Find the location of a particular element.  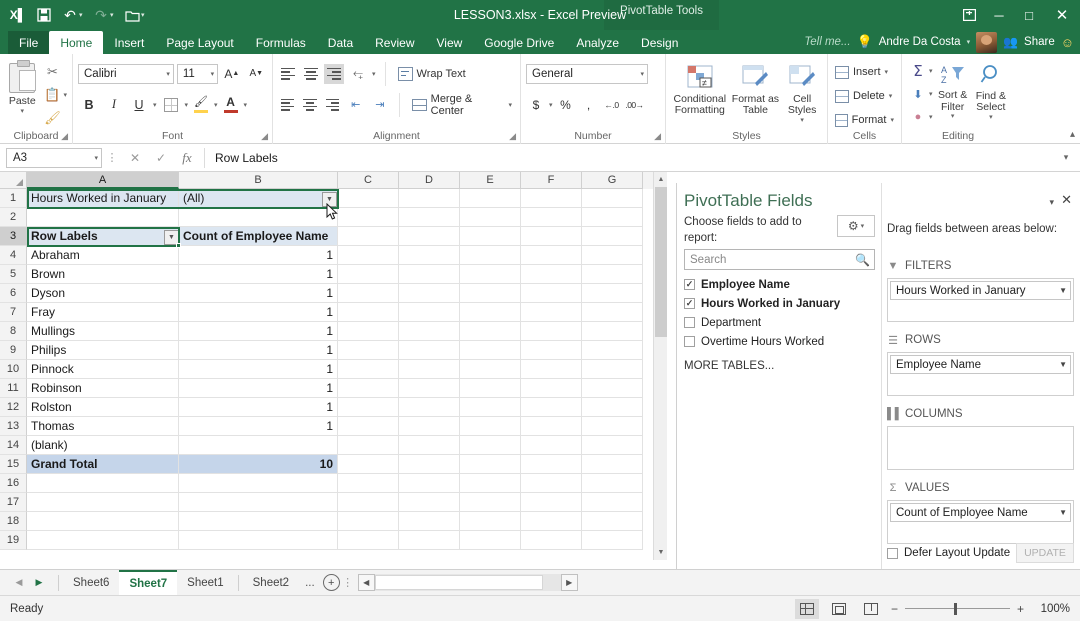

cell-e4 is located at coordinates (490, 255).